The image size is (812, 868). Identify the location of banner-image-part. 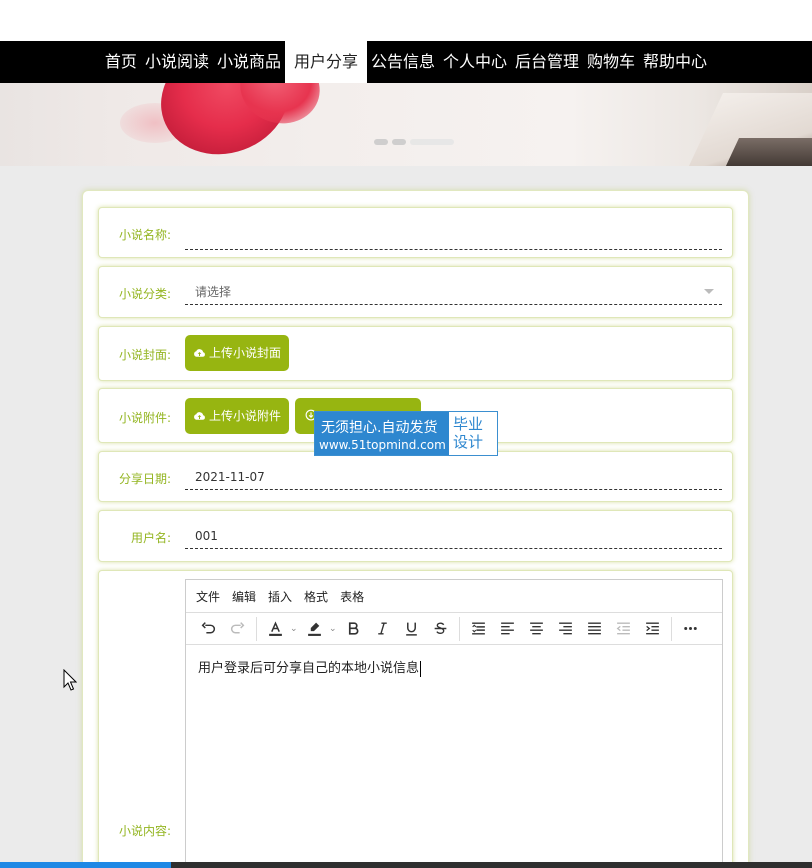
(768, 152).